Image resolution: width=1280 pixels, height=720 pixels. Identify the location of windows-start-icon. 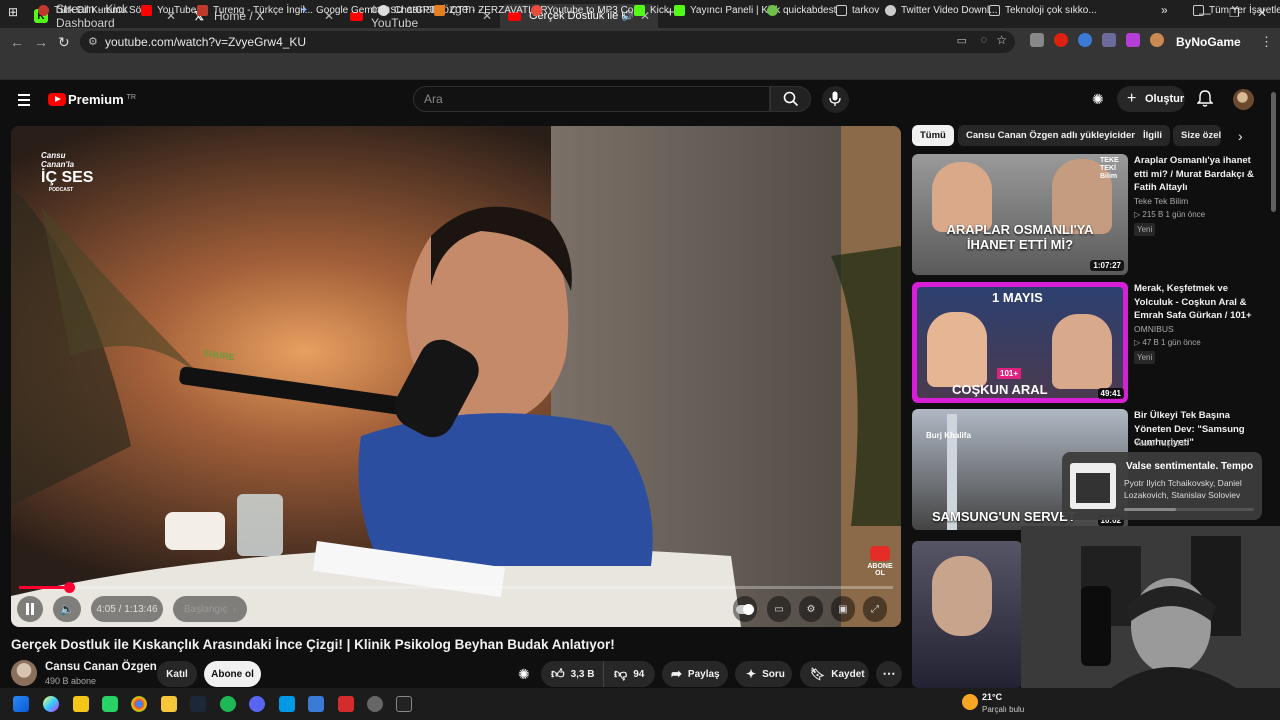
(21, 704).